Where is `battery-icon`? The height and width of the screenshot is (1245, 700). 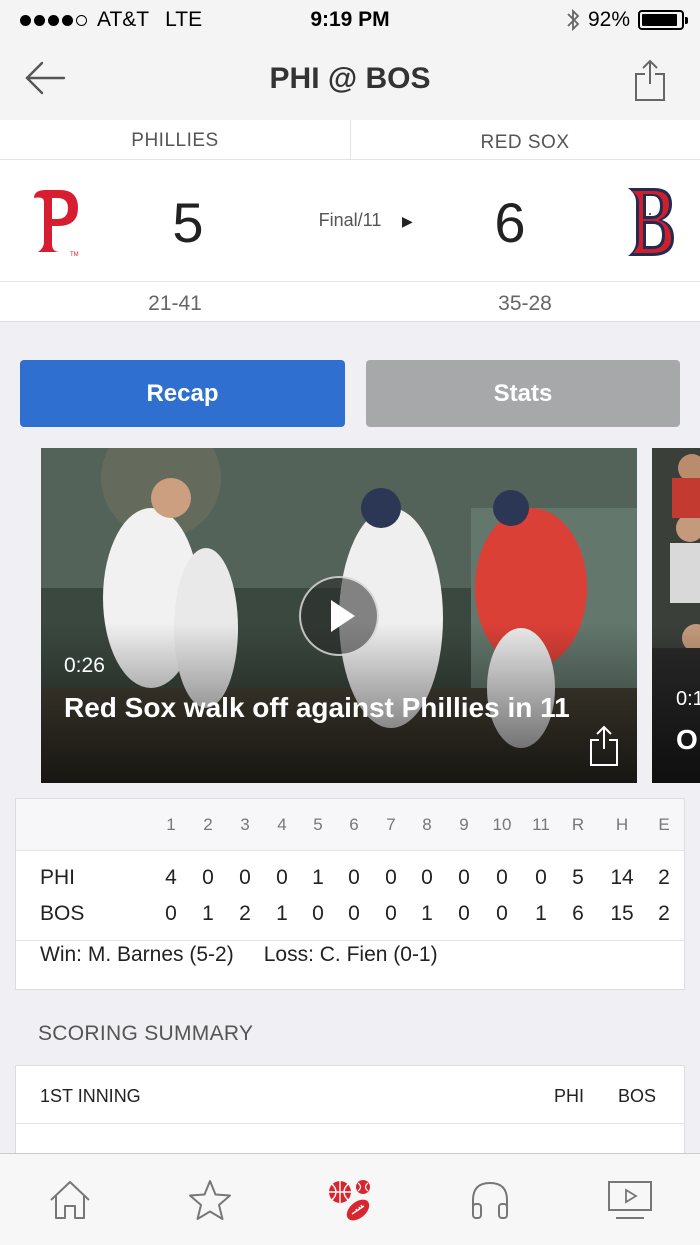
battery-icon is located at coordinates (663, 20).